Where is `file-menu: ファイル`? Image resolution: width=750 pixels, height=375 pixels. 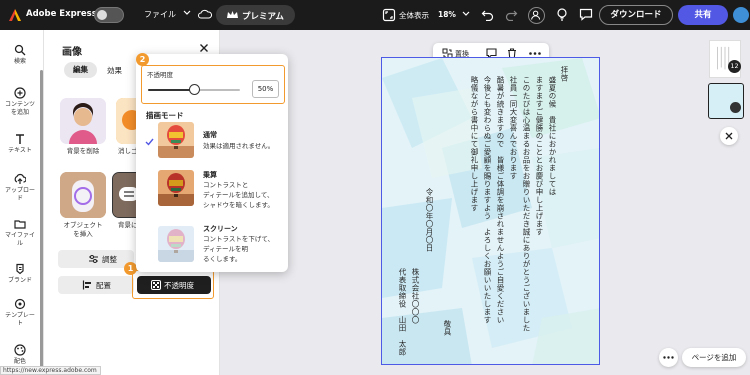 file-menu: ファイル is located at coordinates (160, 14).